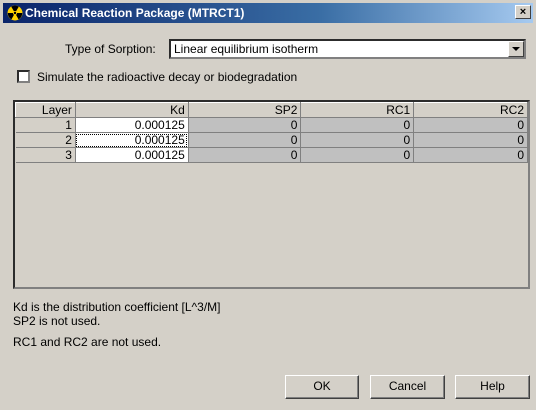  I want to click on layer-table: Layer Kd SP2 RC1 RC2 1 0.000125 0 0 0 2, so click(271, 132).